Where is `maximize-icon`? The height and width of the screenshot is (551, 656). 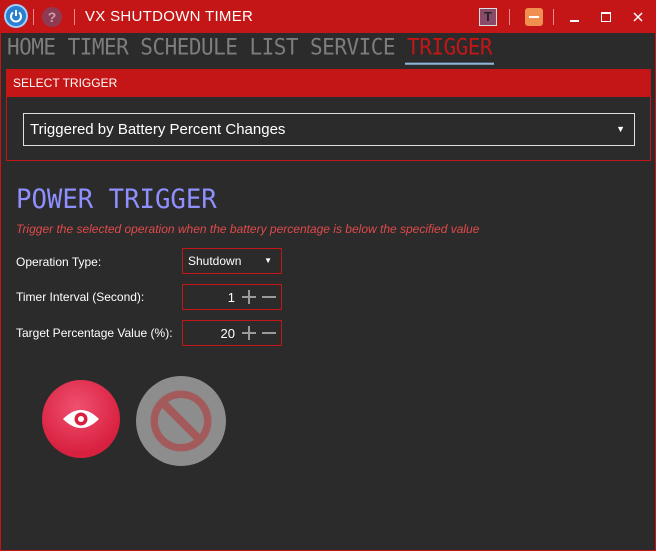
maximize-icon is located at coordinates (606, 17).